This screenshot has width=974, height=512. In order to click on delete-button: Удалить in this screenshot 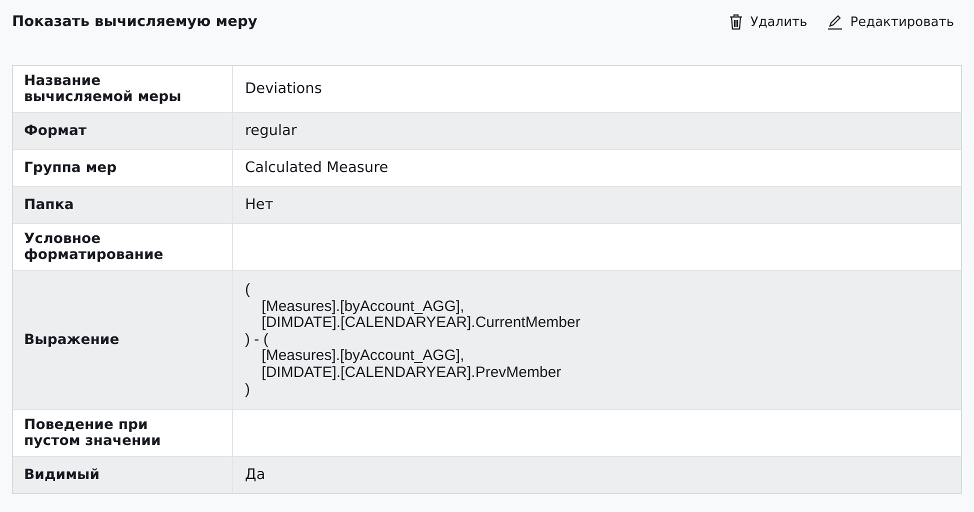, I will do `click(768, 22)`.